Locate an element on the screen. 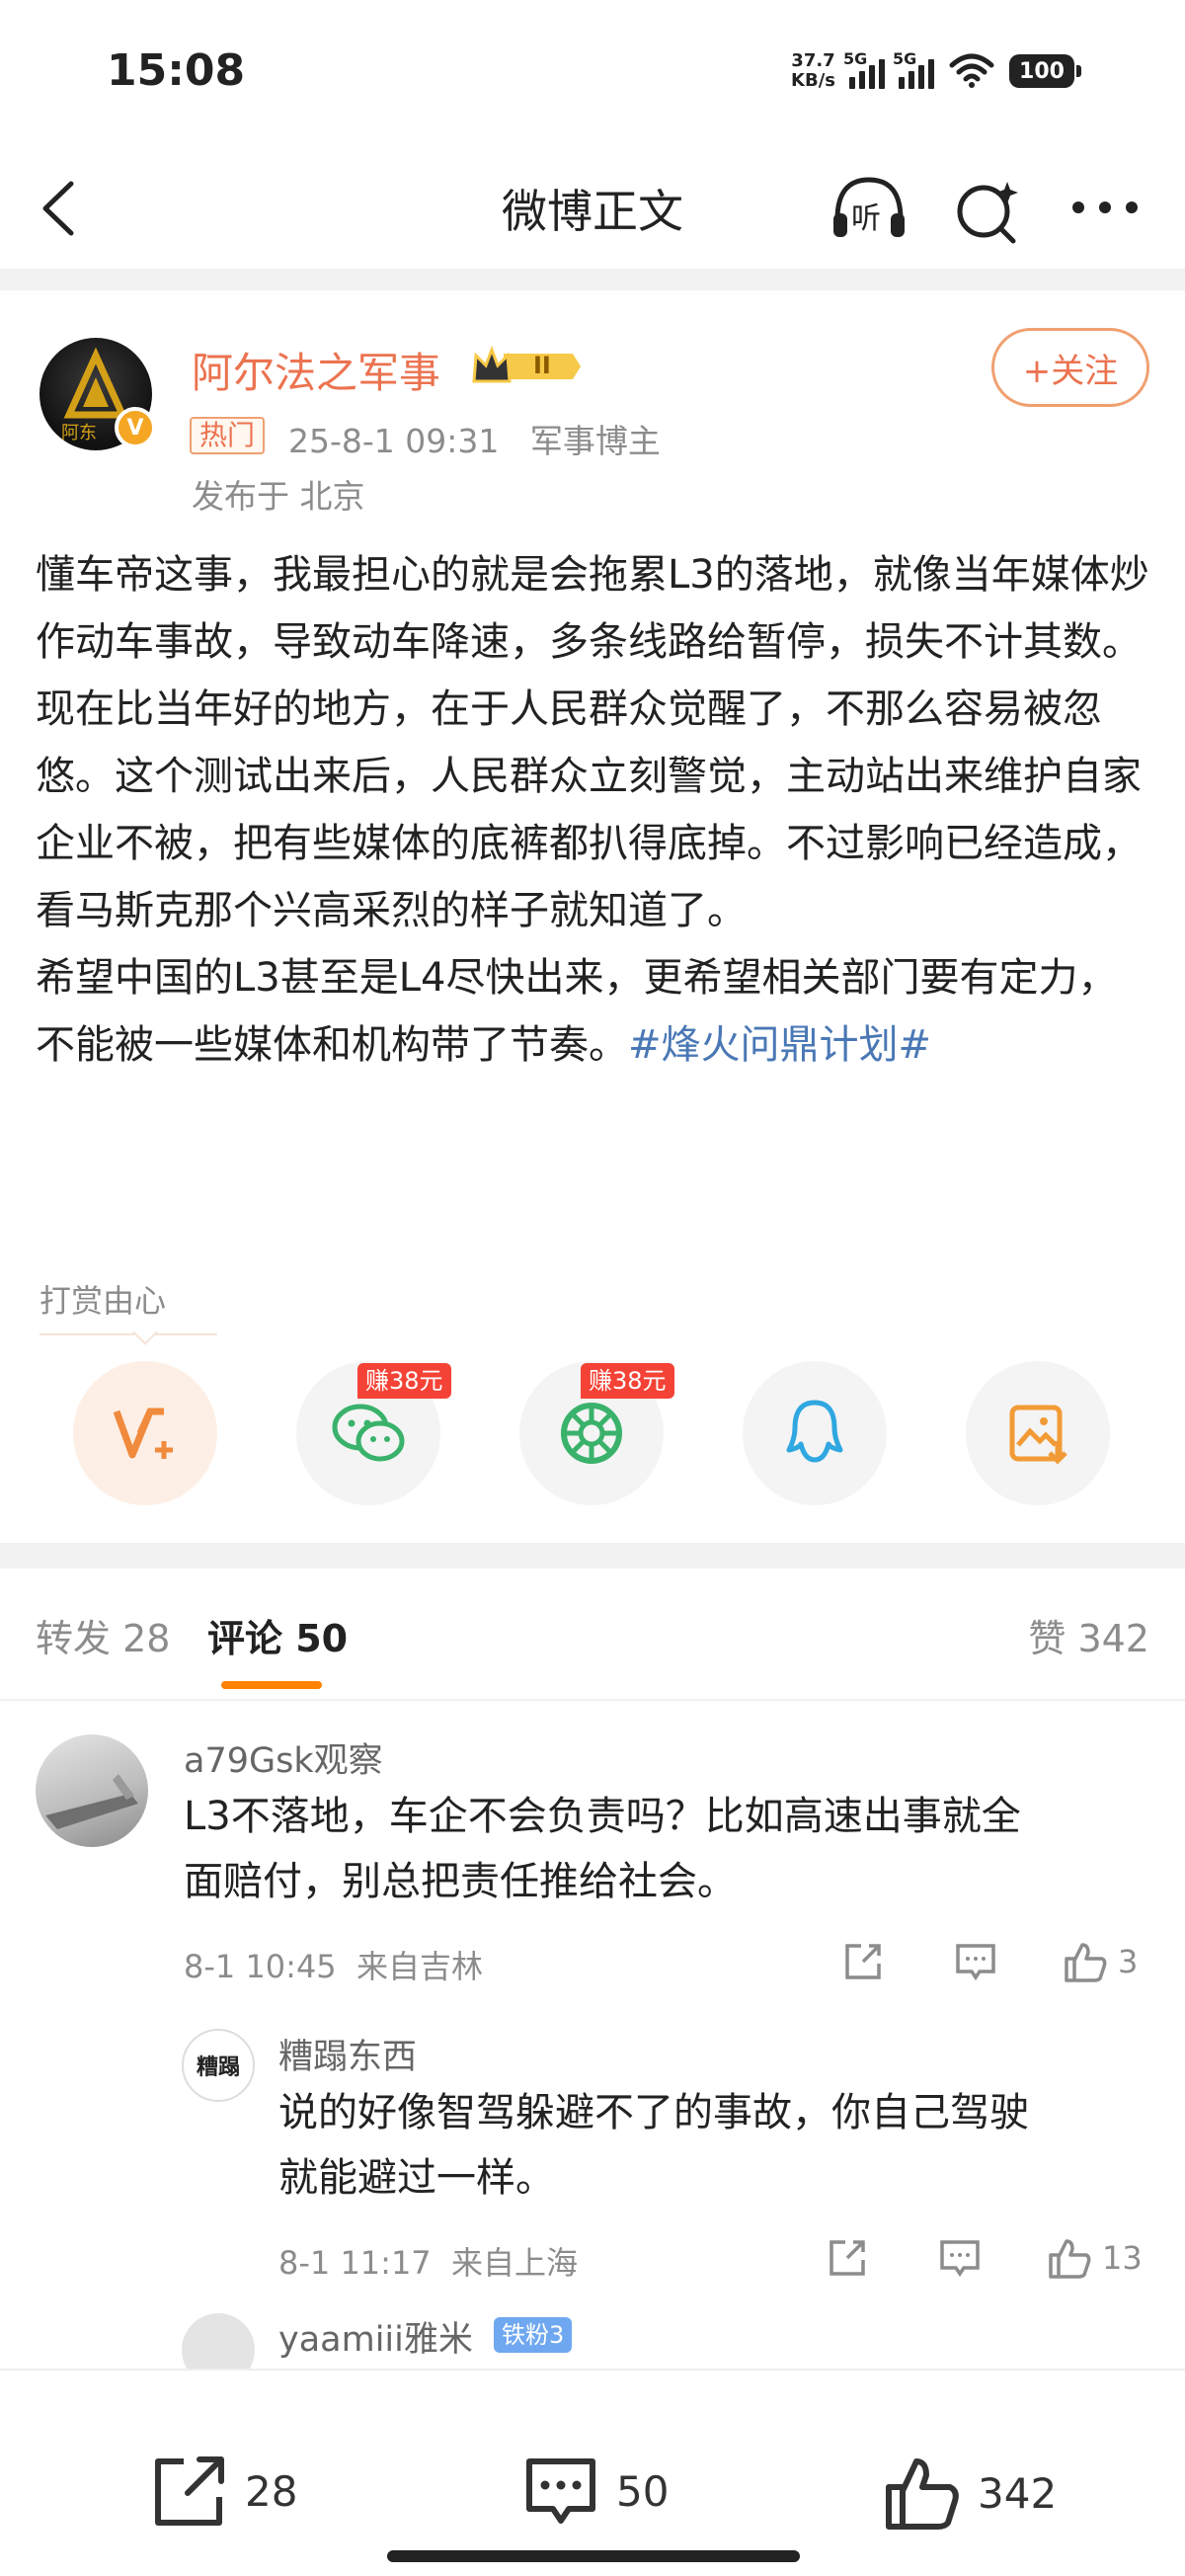 The image size is (1185, 2576). like-button: 342 is located at coordinates (970, 2493).